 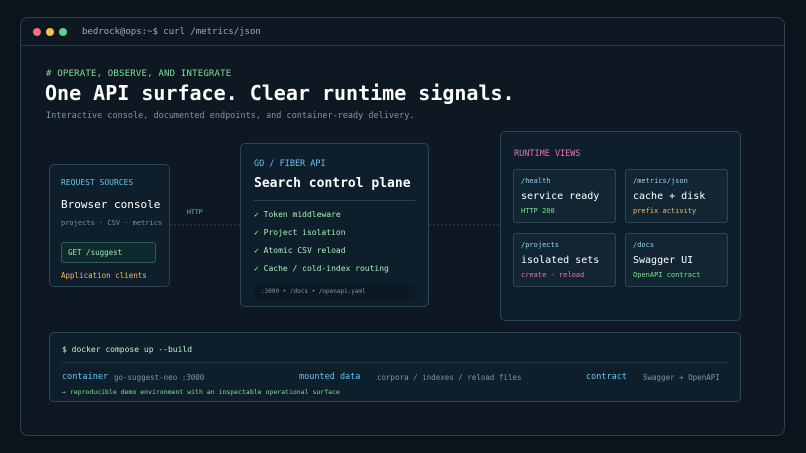 I want to click on api-feature-item: ✓ Project isolation, so click(x=300, y=232).